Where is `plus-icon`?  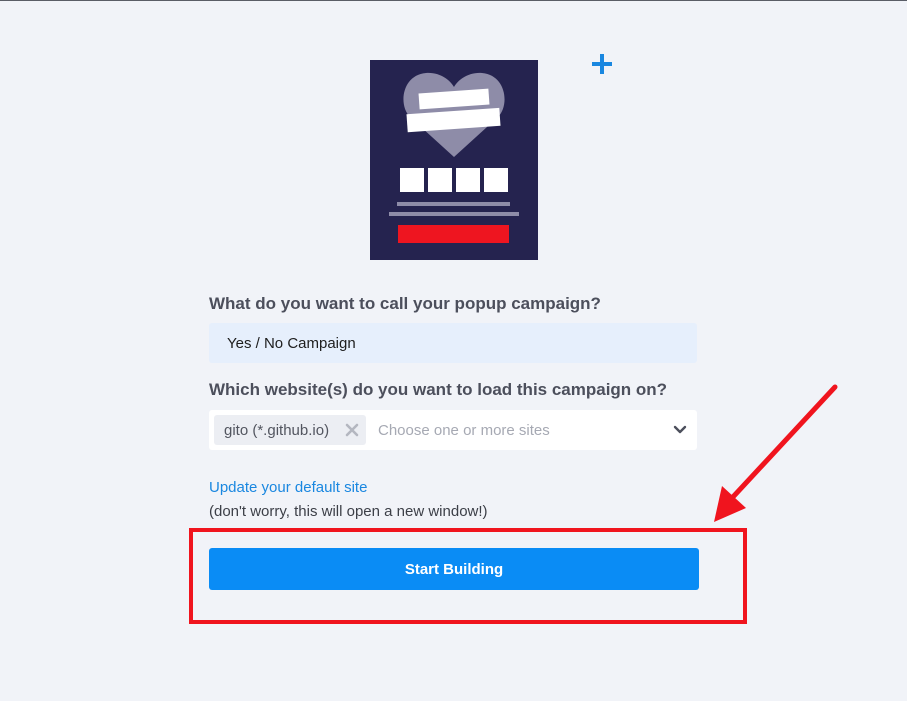 plus-icon is located at coordinates (602, 64).